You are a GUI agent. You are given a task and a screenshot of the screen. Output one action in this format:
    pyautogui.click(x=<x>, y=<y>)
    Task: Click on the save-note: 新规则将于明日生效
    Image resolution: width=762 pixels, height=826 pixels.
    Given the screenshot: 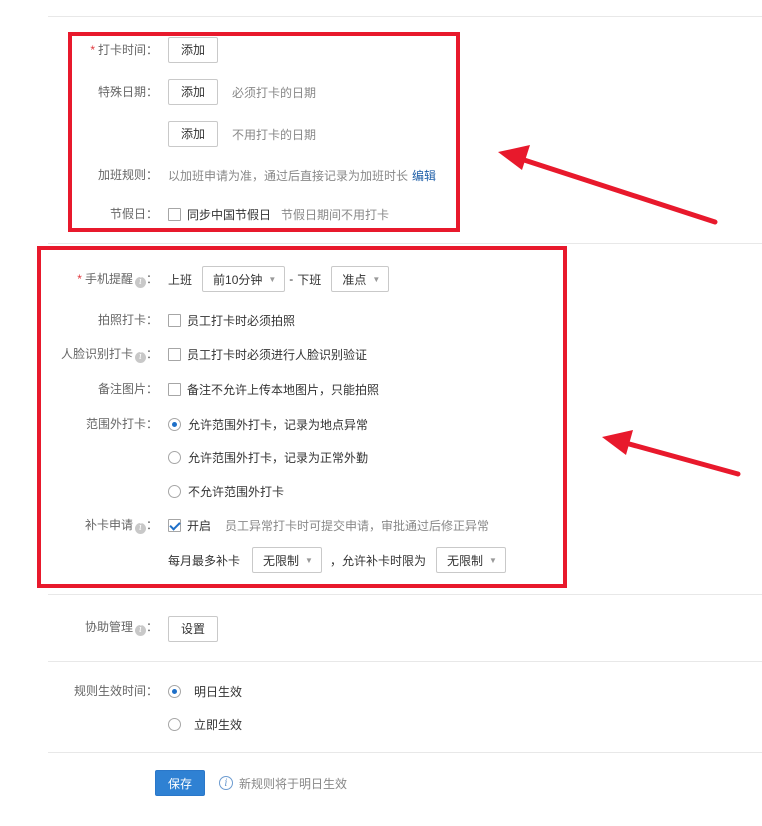 What is the action you would take?
    pyautogui.click(x=293, y=783)
    